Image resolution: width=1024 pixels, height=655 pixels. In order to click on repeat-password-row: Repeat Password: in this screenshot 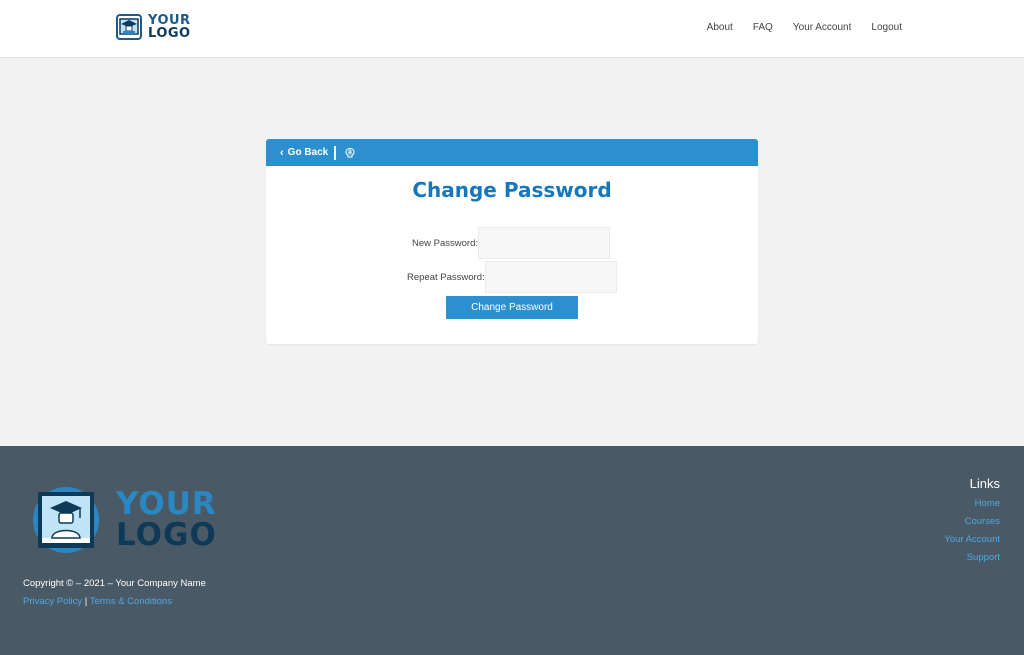, I will do `click(512, 277)`.